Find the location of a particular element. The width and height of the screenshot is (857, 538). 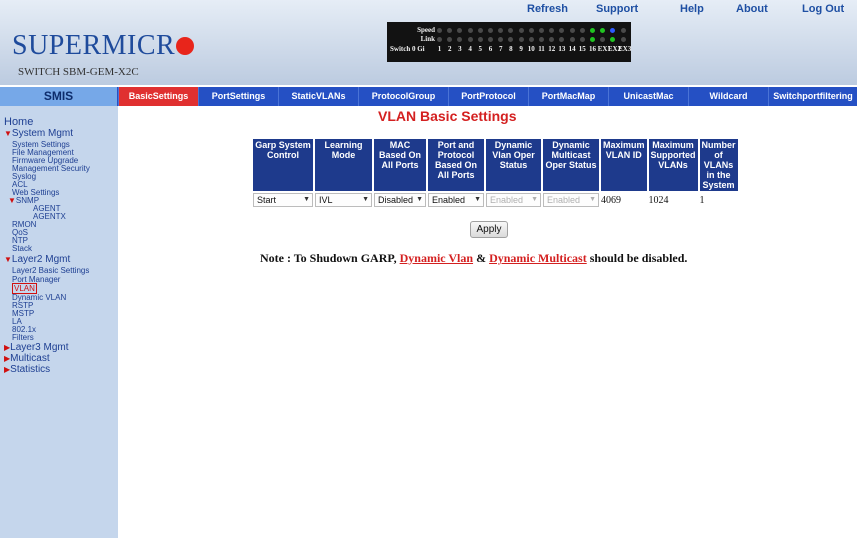

switch-model: SWITCH SBM-GEM-X2C is located at coordinates (78, 72).